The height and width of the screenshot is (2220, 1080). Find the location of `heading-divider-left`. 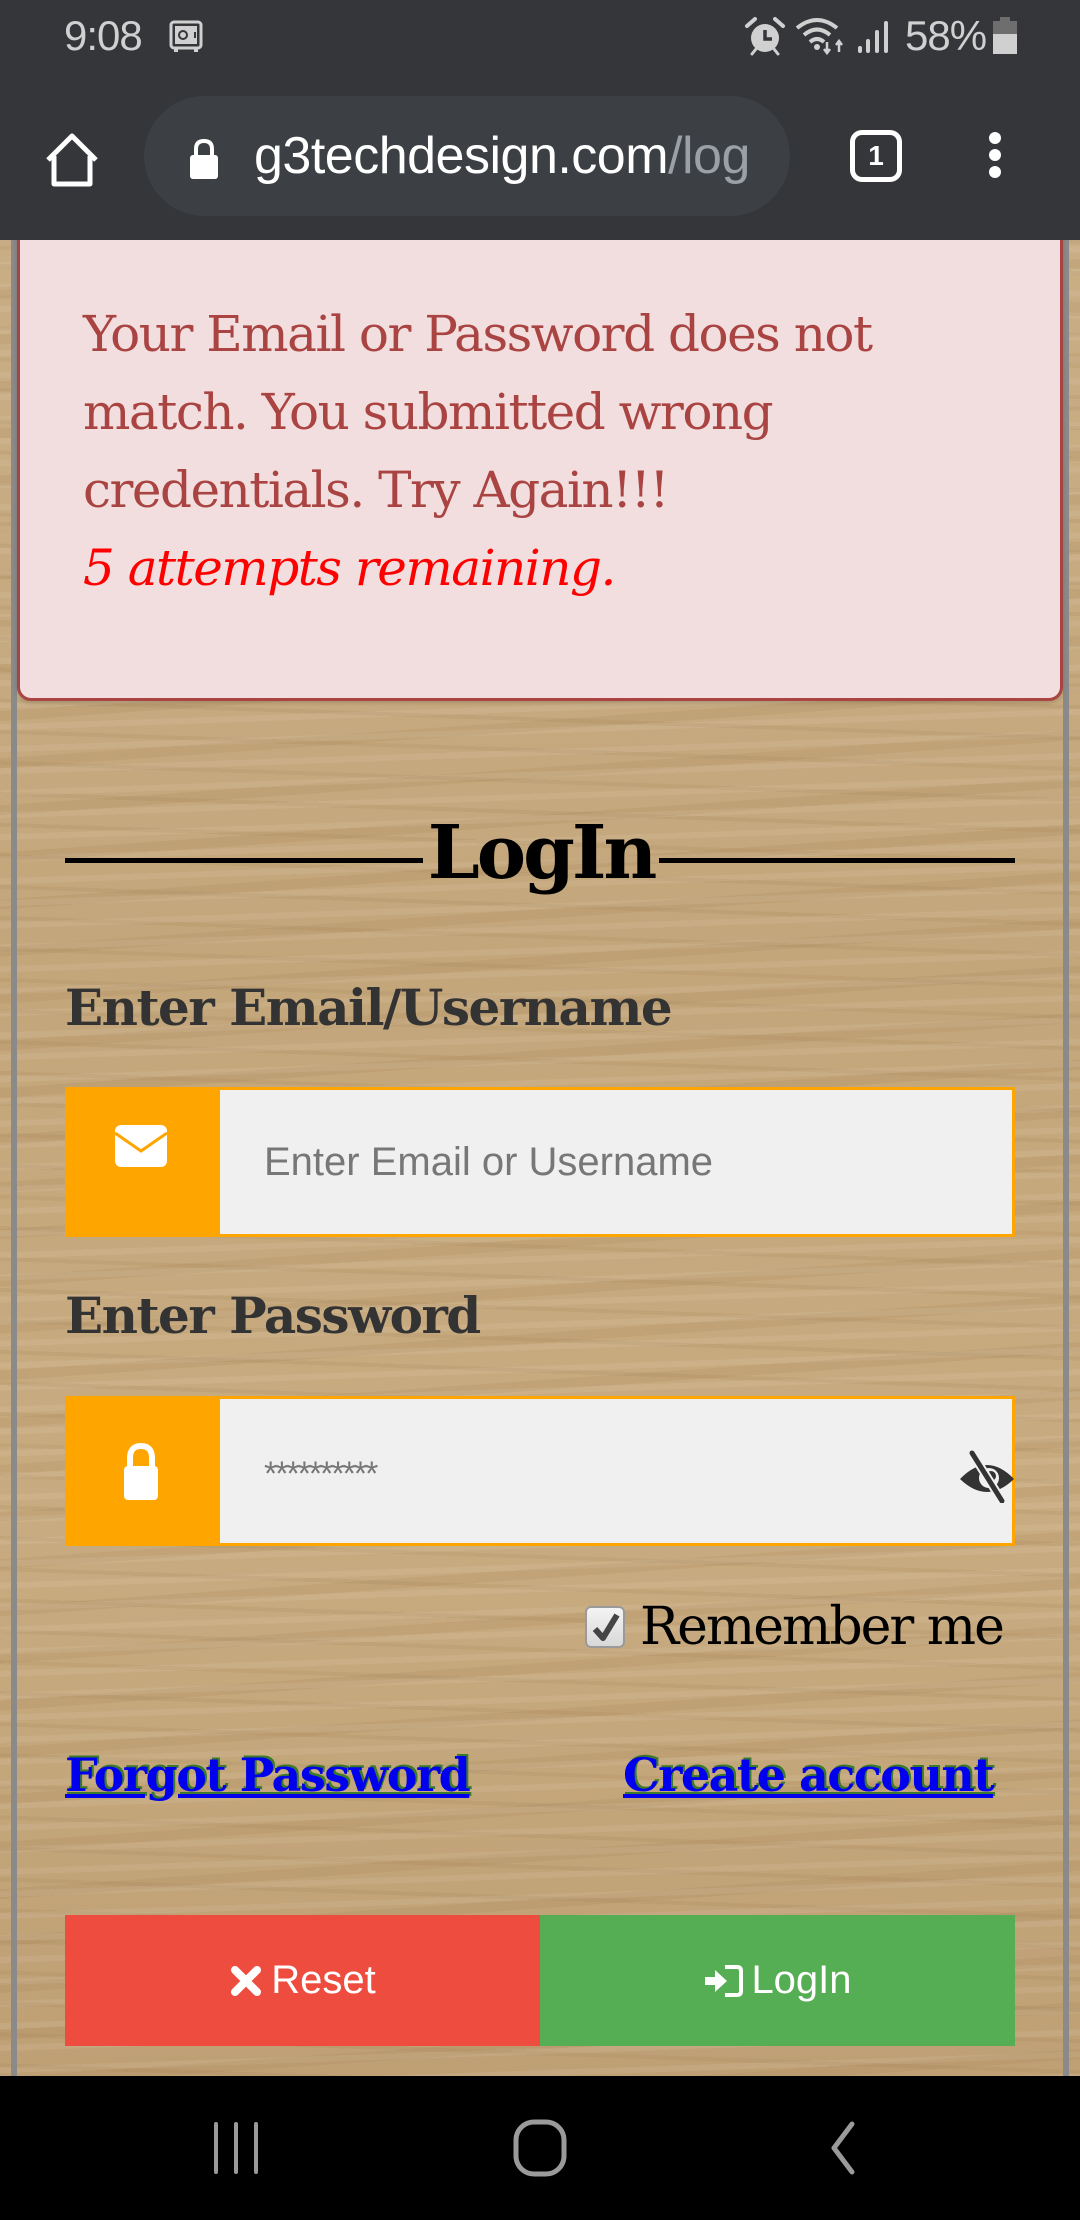

heading-divider-left is located at coordinates (244, 860).